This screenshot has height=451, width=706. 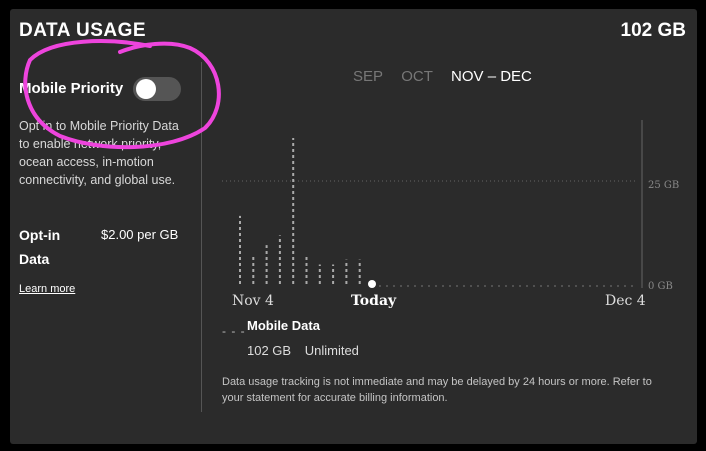 I want to click on legend-marker: - - -, so click(x=234, y=331).